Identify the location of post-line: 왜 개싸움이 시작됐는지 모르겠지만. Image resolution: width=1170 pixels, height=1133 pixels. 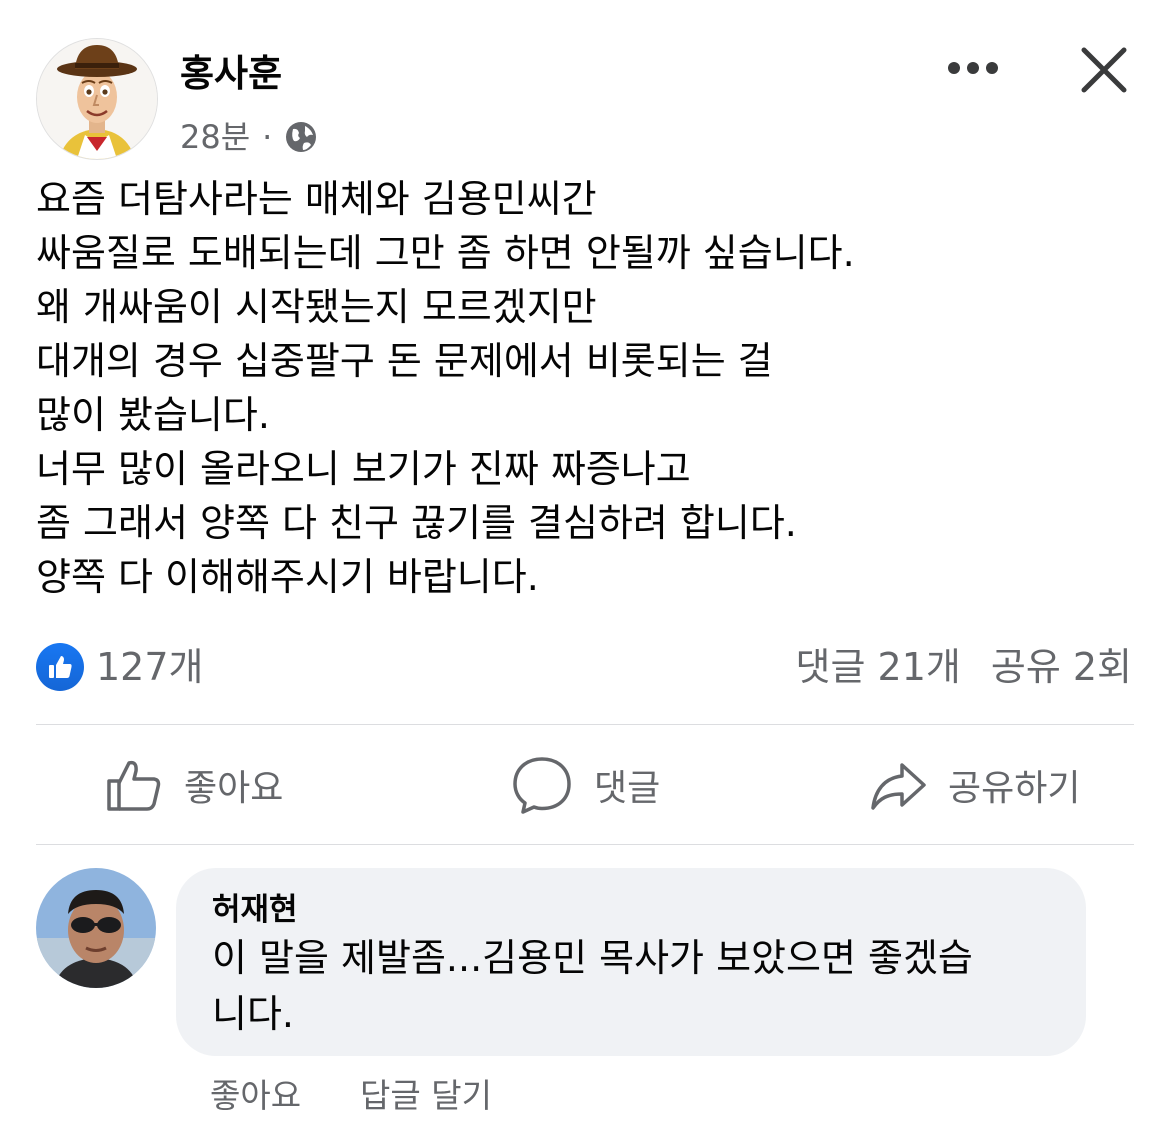
(316, 307).